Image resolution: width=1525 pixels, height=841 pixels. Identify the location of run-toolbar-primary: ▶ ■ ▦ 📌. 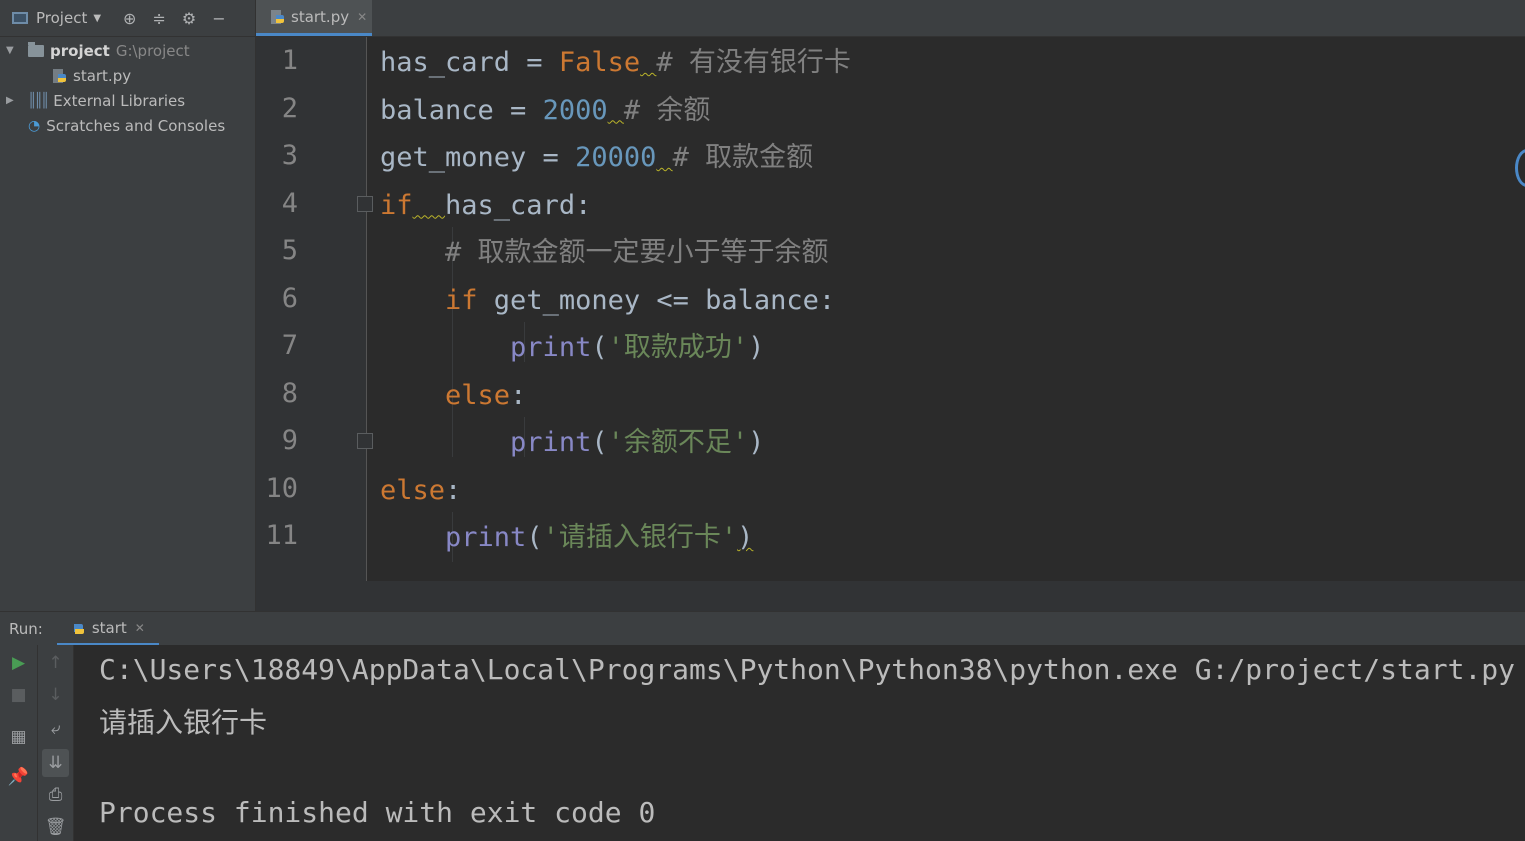
(19, 743).